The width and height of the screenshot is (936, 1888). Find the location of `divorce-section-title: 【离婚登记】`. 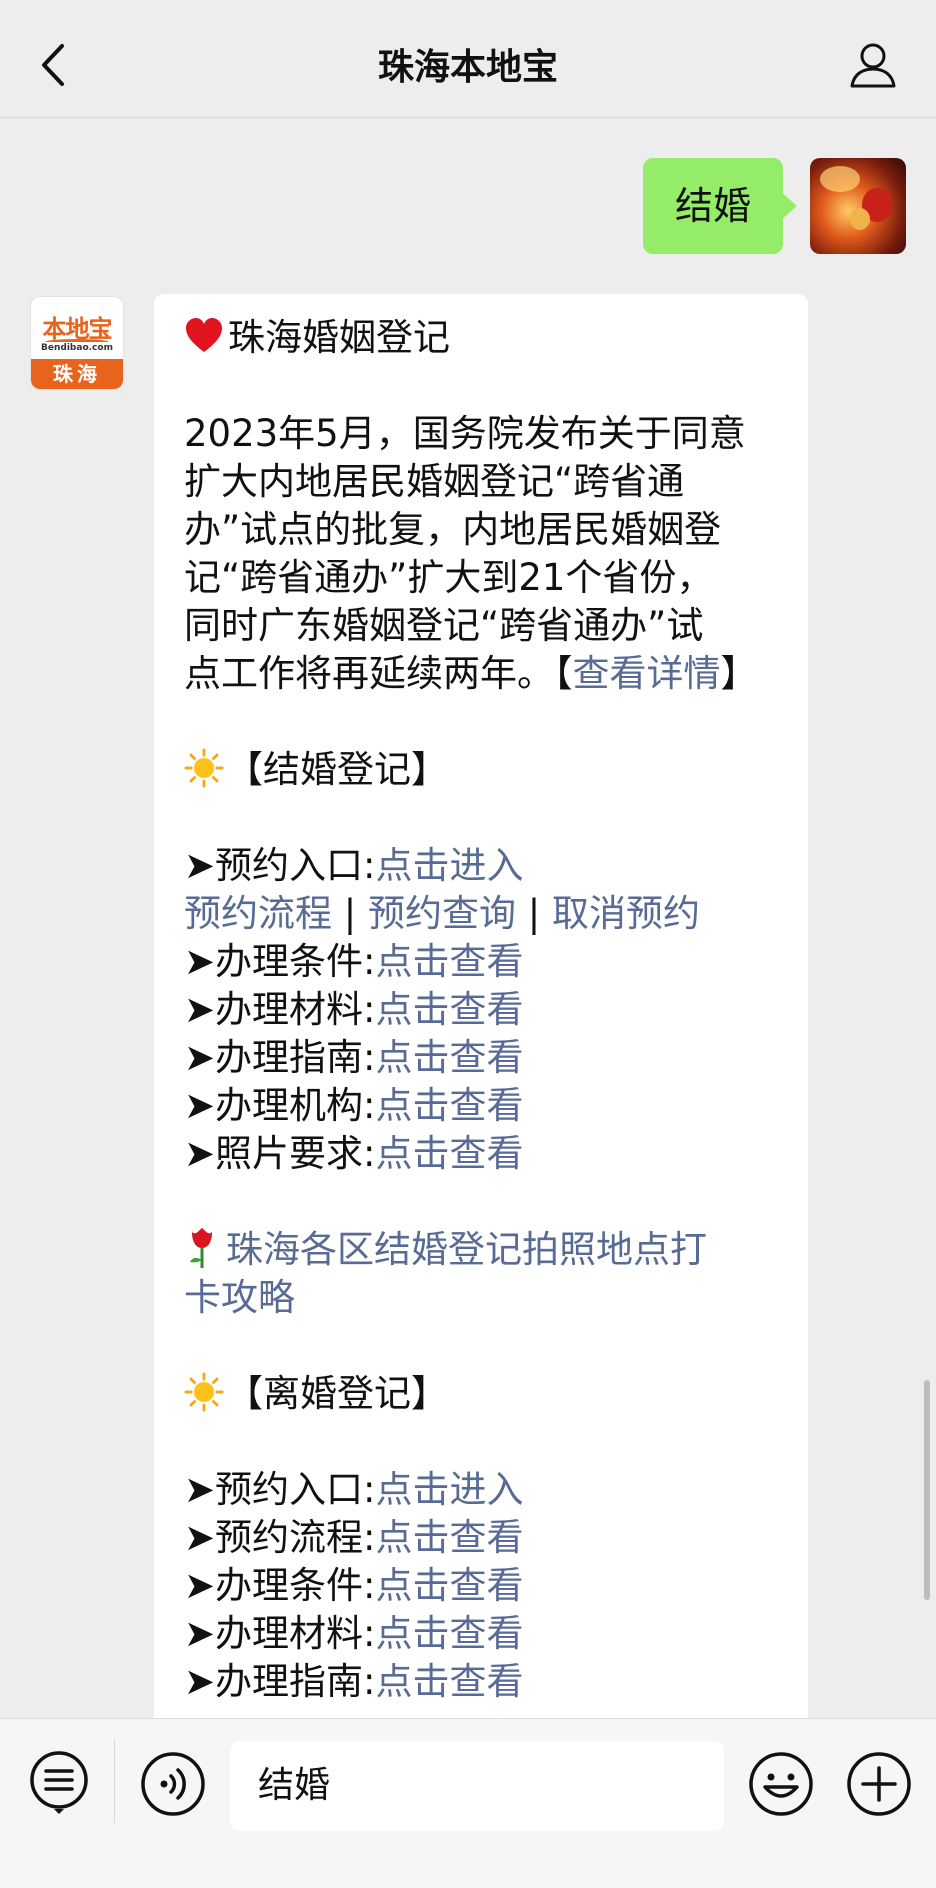

divorce-section-title: 【离婚登记】 is located at coordinates (481, 1394).